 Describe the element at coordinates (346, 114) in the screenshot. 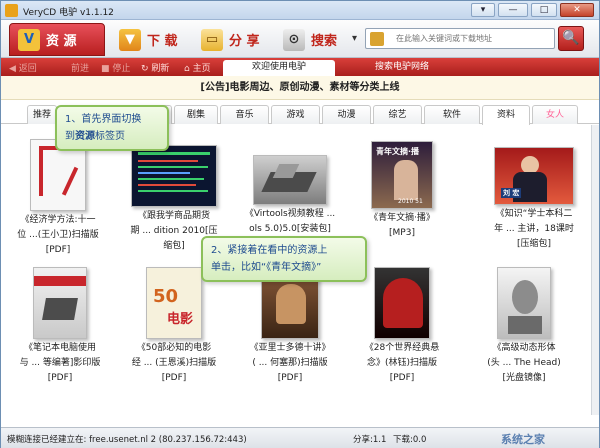

I see `tab-anime: 动漫` at that location.